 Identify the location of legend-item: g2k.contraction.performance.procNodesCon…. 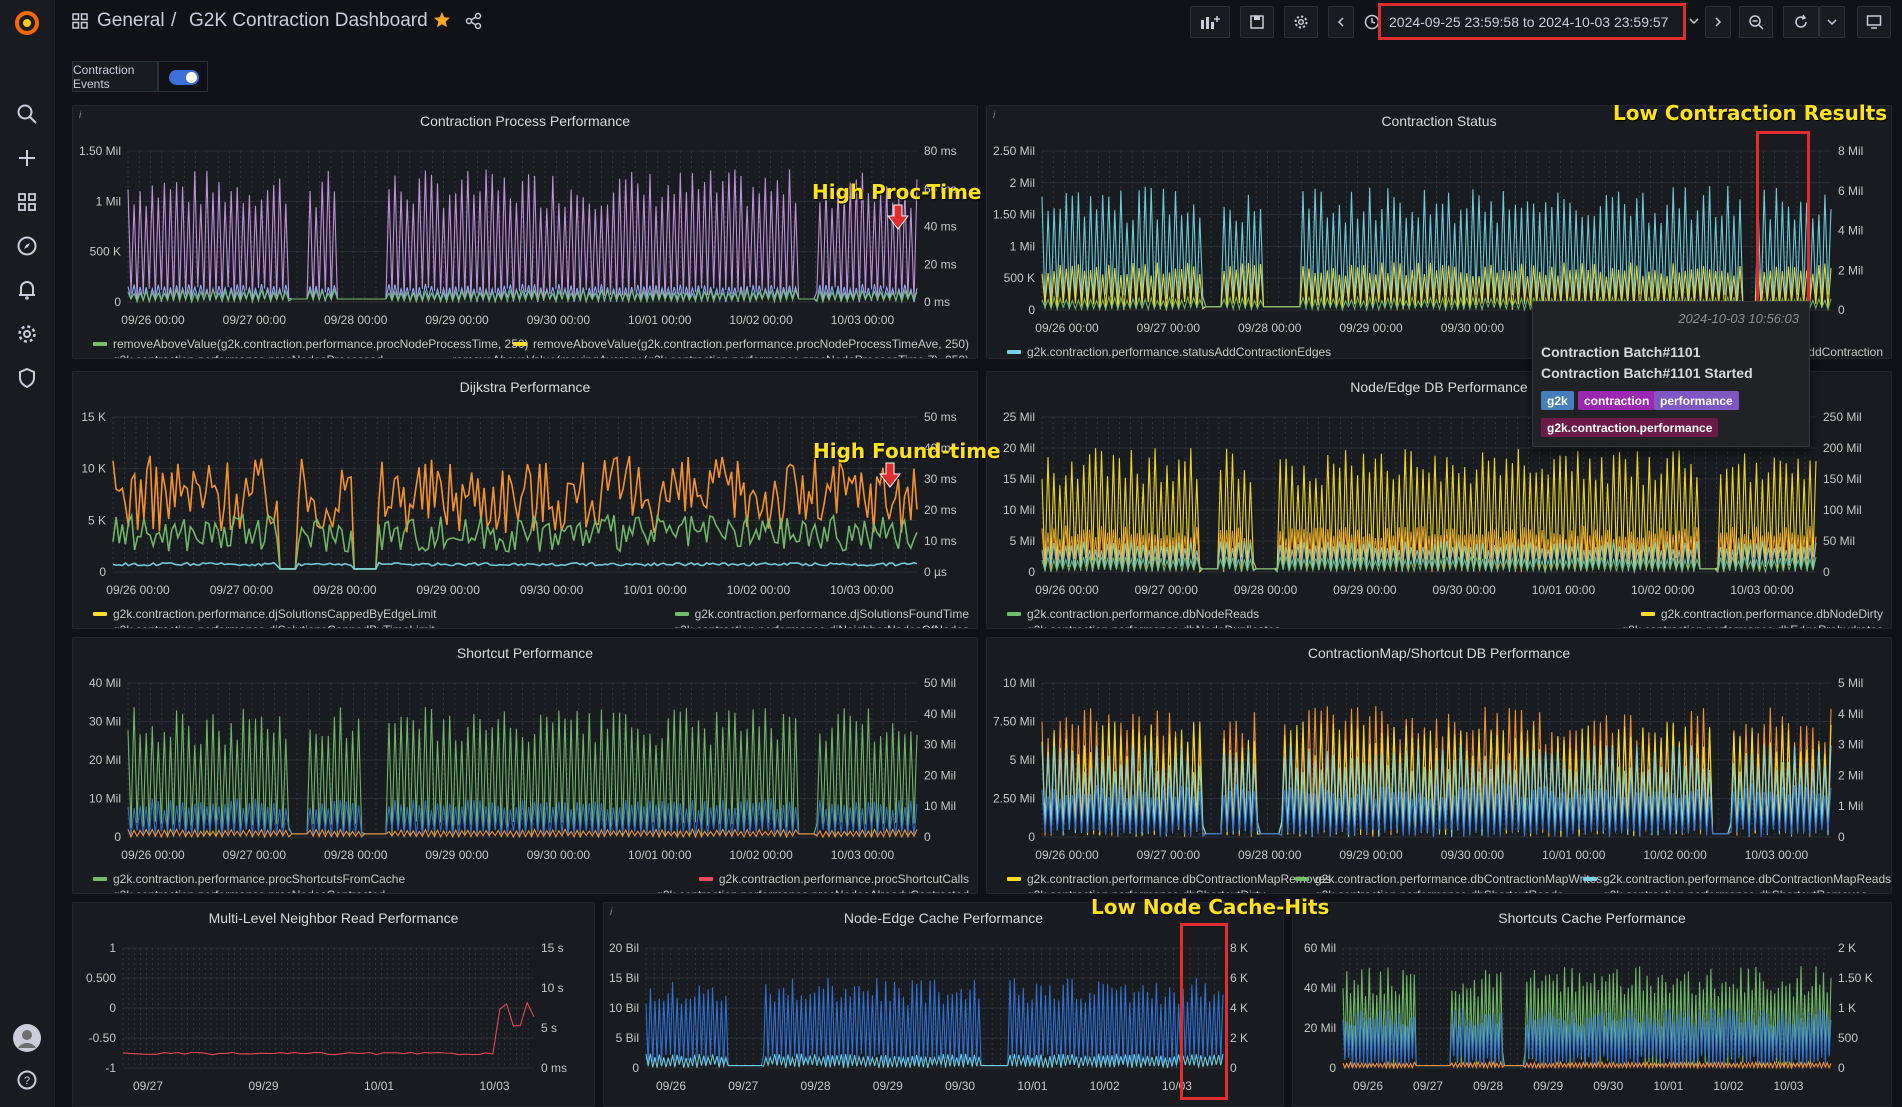
(239, 890).